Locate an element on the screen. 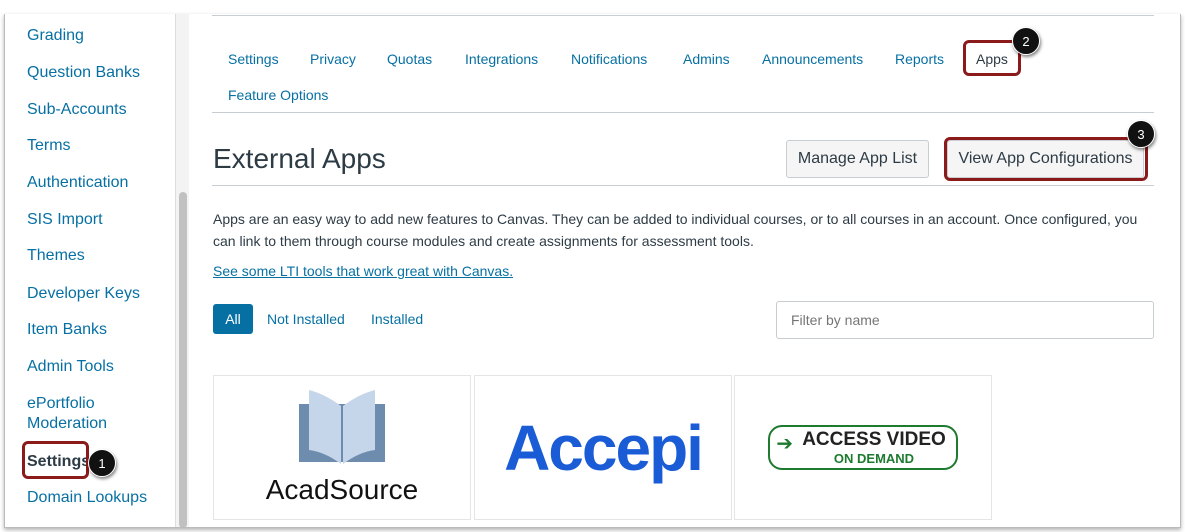 This screenshot has height=532, width=1185. sidebar-item-sub-accounts: Sub-Accounts is located at coordinates (77, 110).